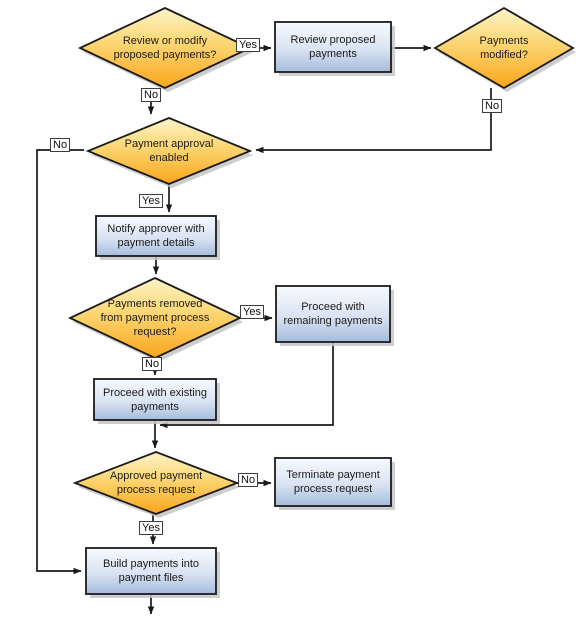  I want to click on edge-label-yes-approved-request: Yes, so click(151, 528).